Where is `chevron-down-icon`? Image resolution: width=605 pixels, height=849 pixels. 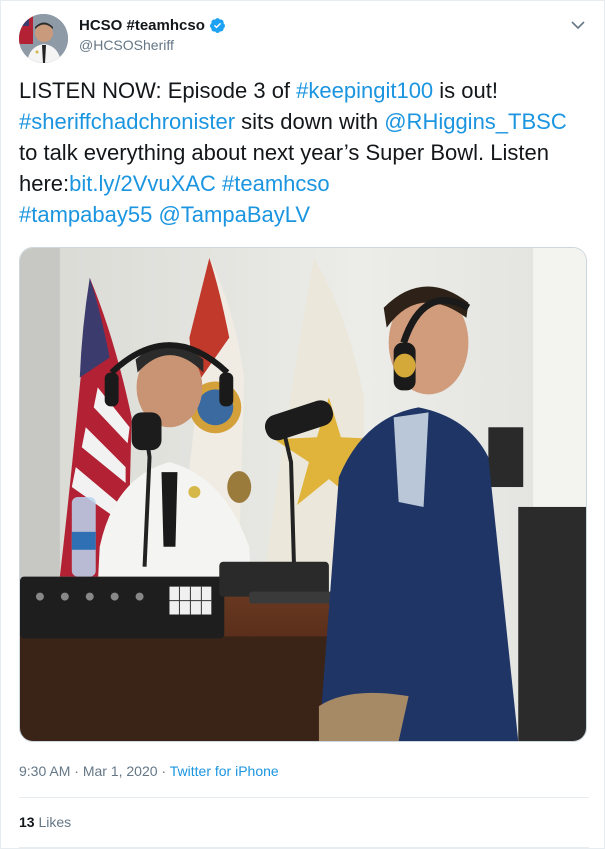 chevron-down-icon is located at coordinates (578, 25).